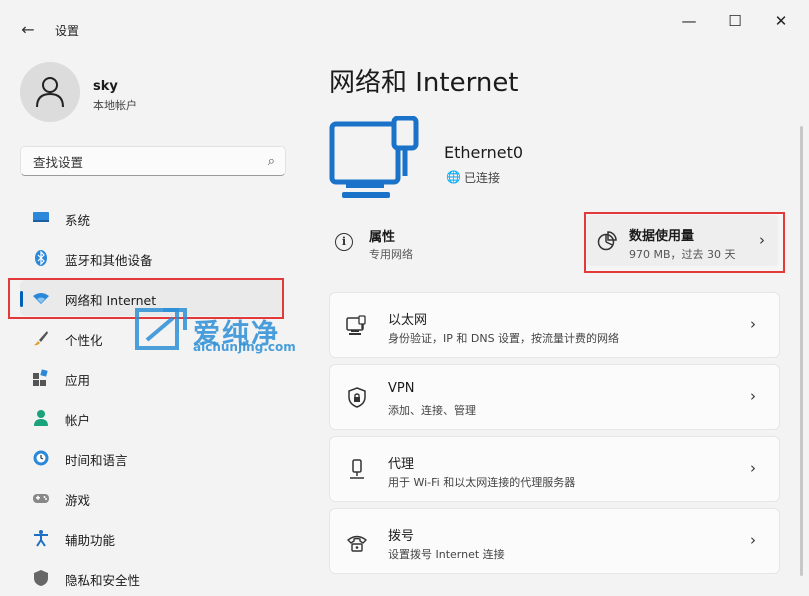  What do you see at coordinates (408, 320) in the screenshot?
I see `card-title: 以太网` at bounding box center [408, 320].